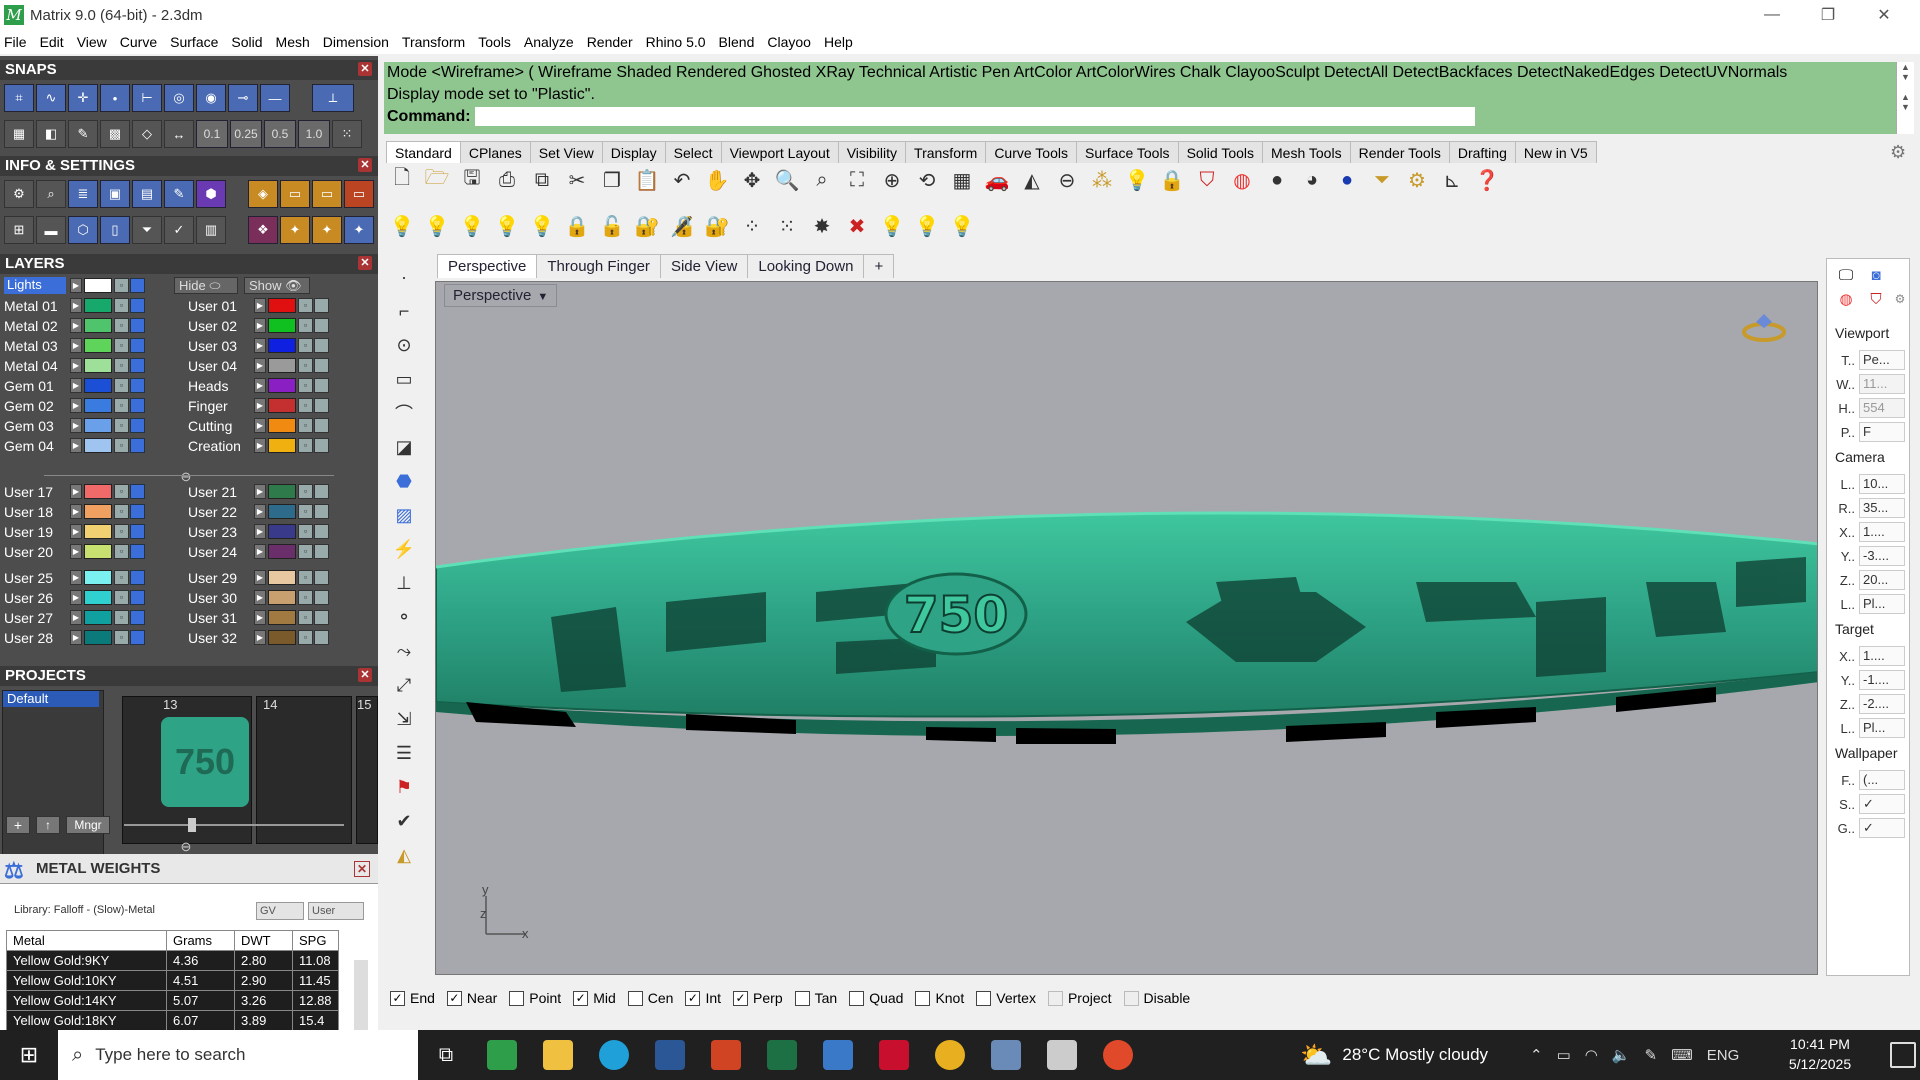 This screenshot has width=1920, height=1080. I want to click on osnap-mid: ✓ Mid, so click(594, 998).